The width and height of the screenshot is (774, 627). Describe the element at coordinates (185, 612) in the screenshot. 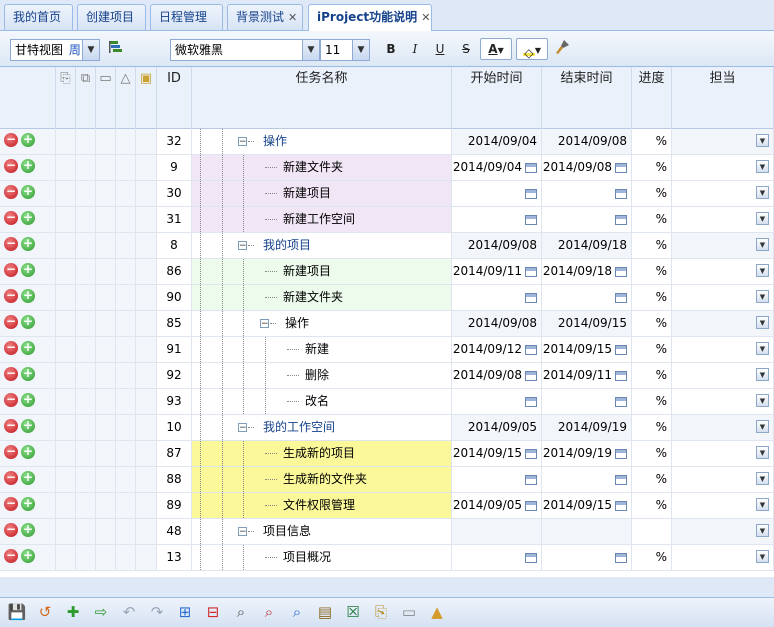

I see `insert-icon: ⊞` at that location.